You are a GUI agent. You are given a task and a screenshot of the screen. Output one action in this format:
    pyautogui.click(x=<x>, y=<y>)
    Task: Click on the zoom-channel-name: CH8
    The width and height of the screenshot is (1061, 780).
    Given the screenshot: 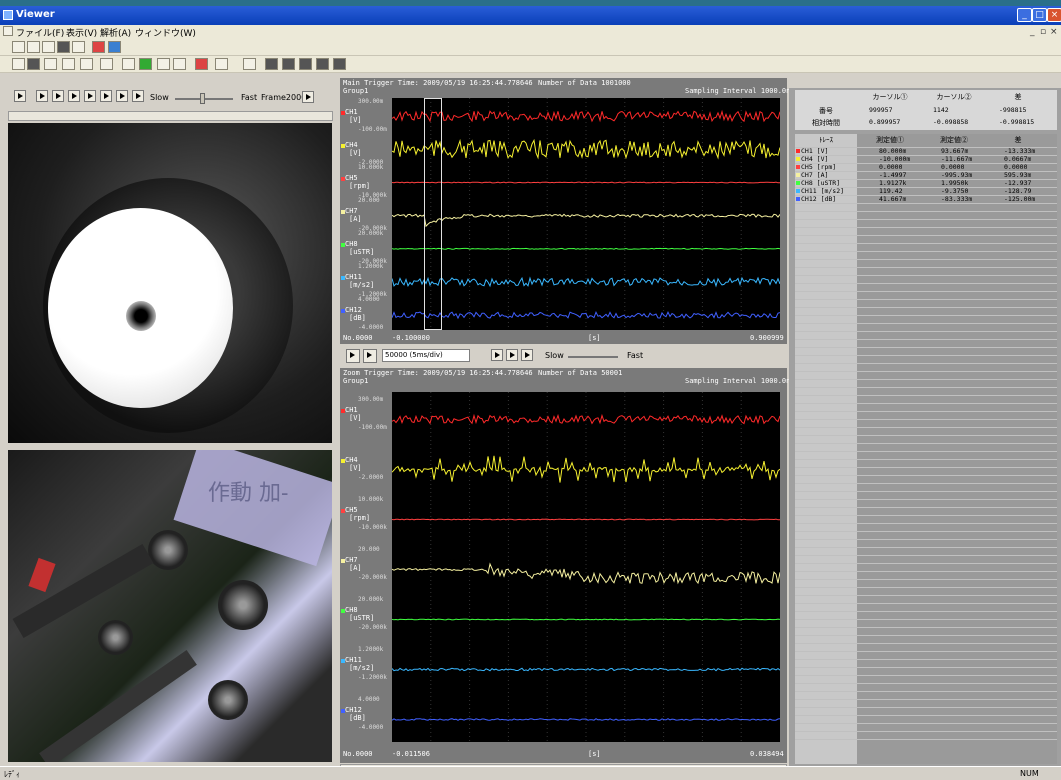 What is the action you would take?
    pyautogui.click(x=351, y=610)
    